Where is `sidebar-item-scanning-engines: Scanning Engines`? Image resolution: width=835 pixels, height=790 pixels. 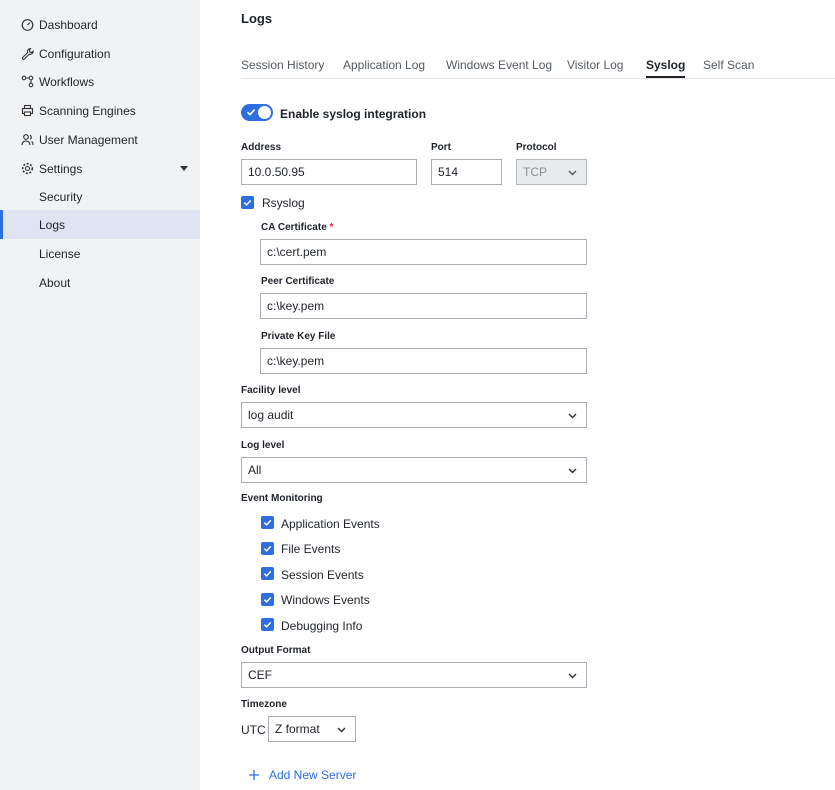
sidebar-item-scanning-engines: Scanning Engines is located at coordinates (100, 110).